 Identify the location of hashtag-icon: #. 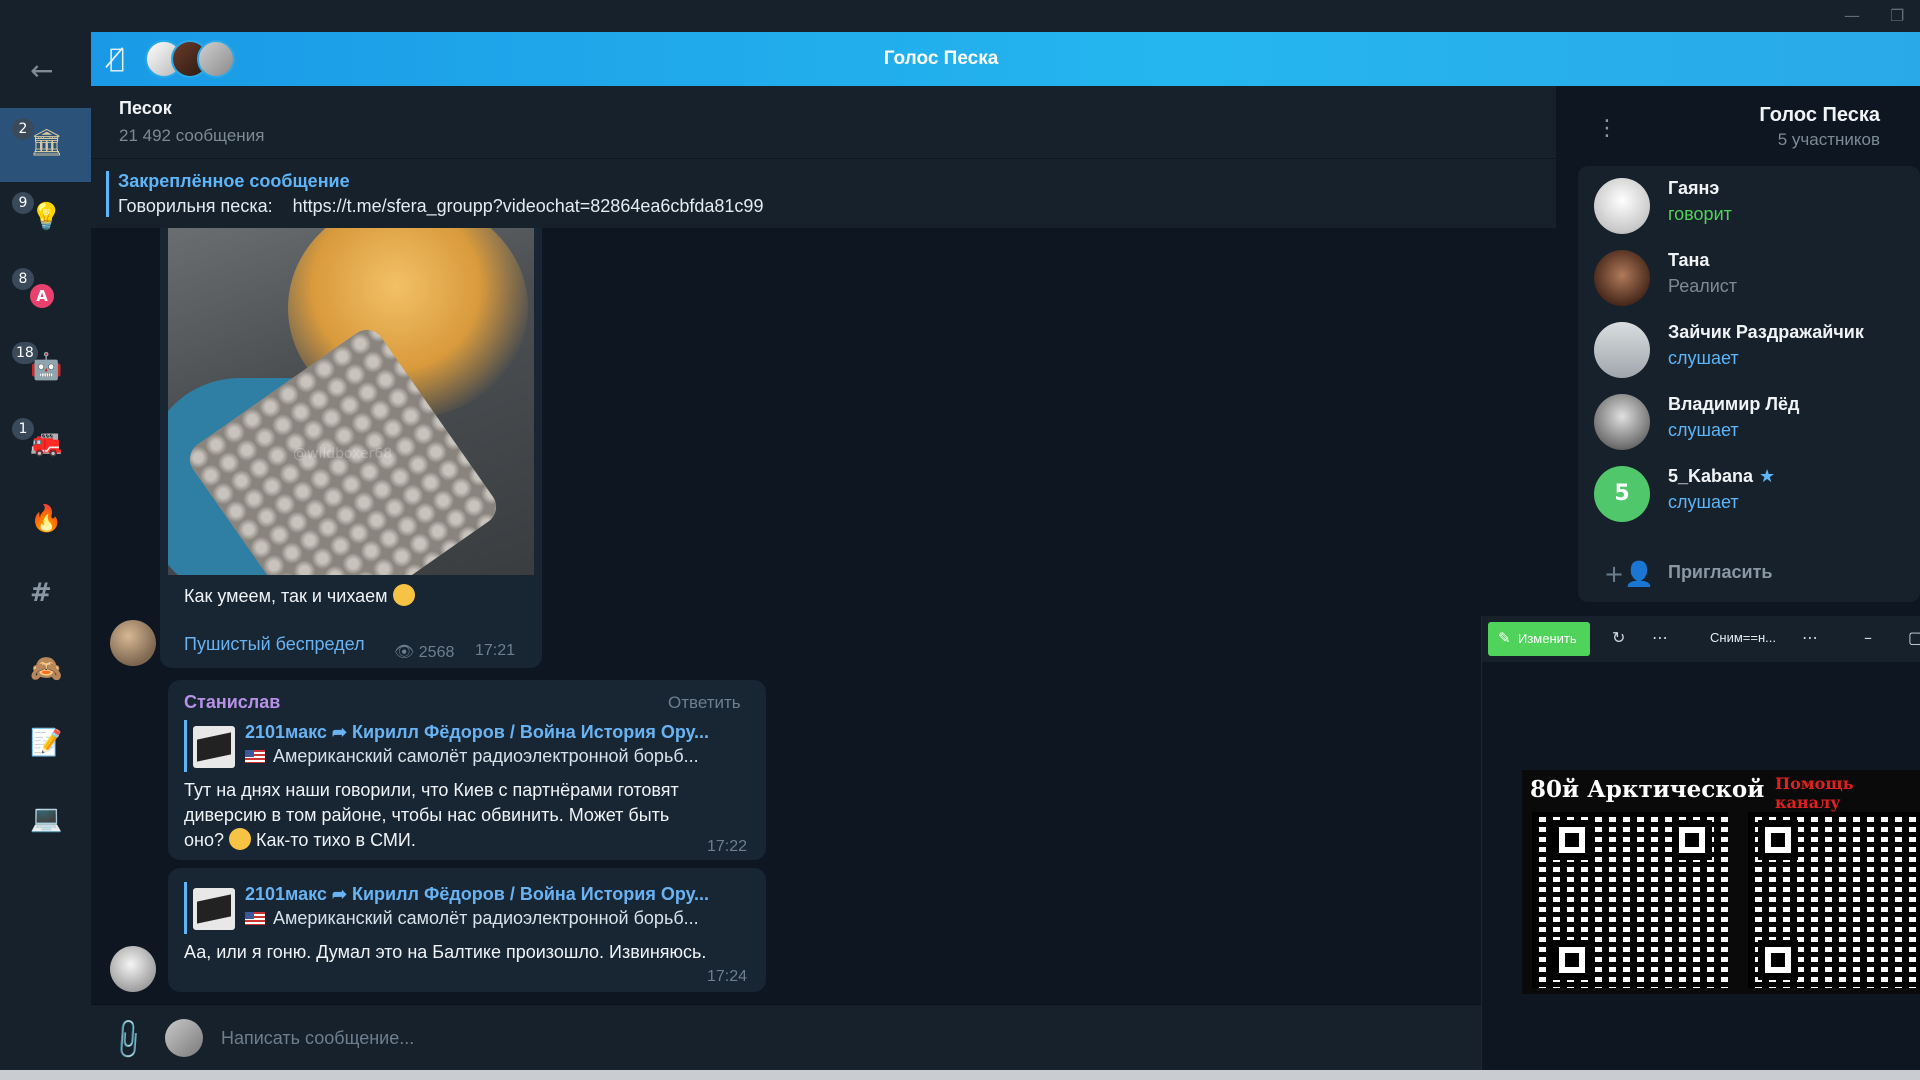
(41, 593).